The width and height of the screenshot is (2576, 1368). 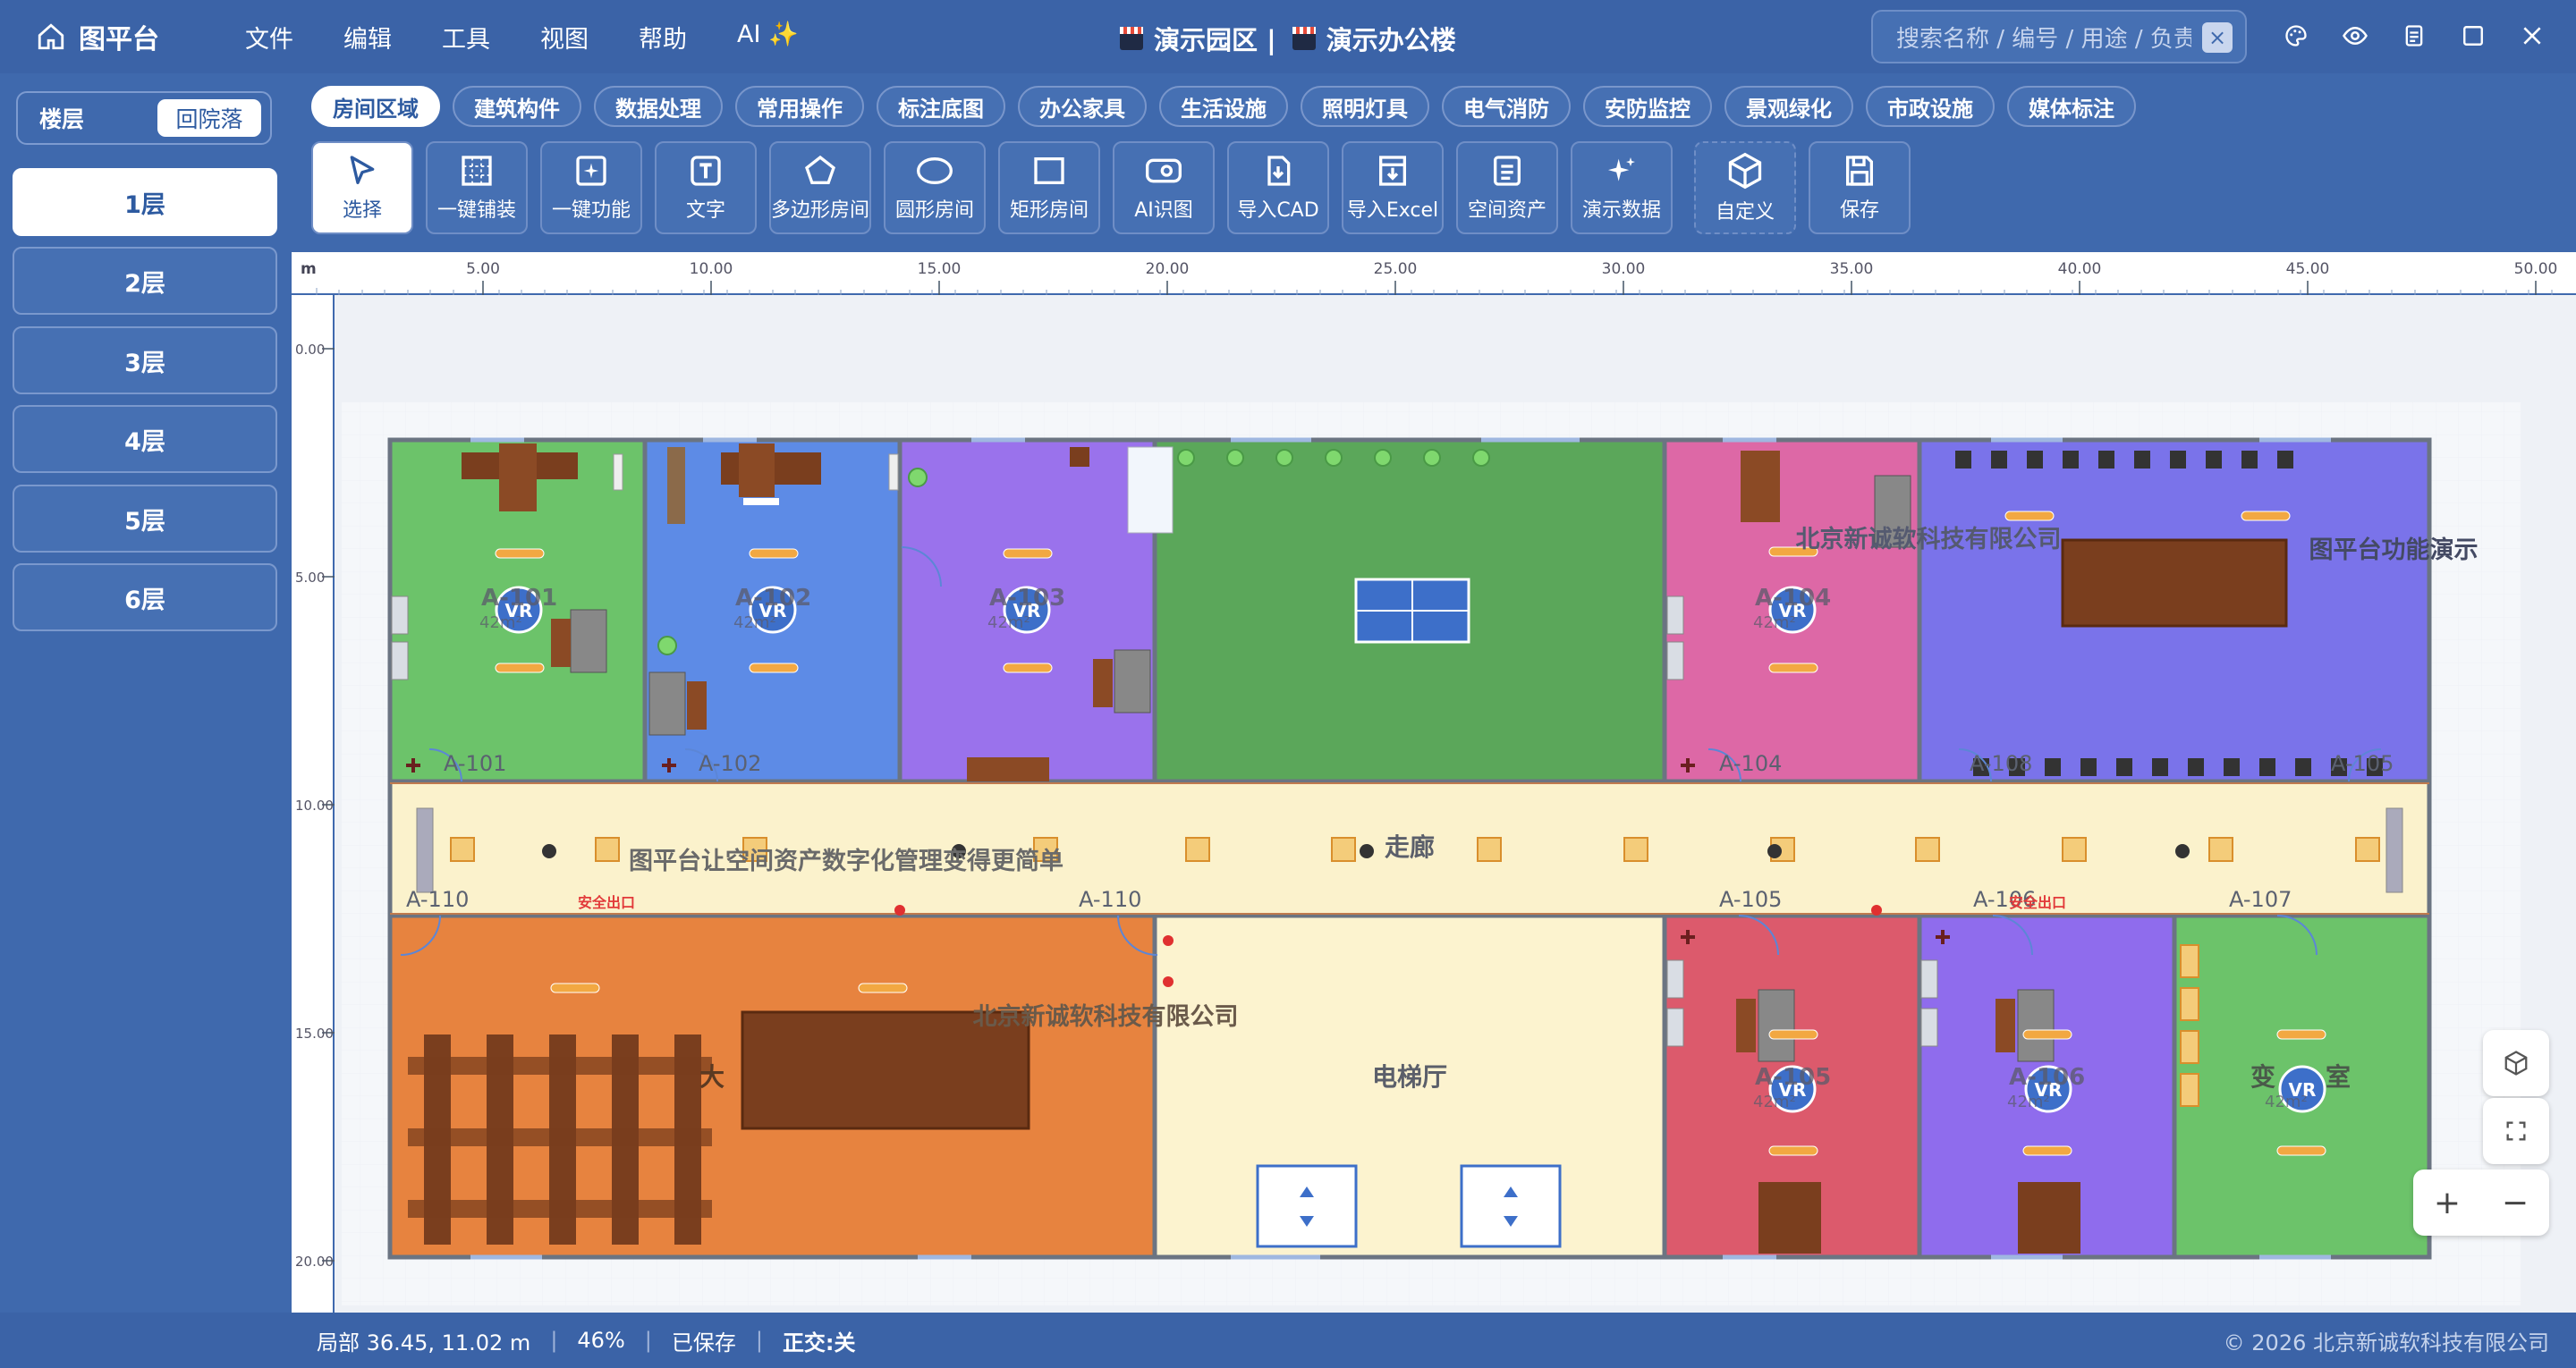 I want to click on floor-item-6: 6层, so click(x=145, y=597).